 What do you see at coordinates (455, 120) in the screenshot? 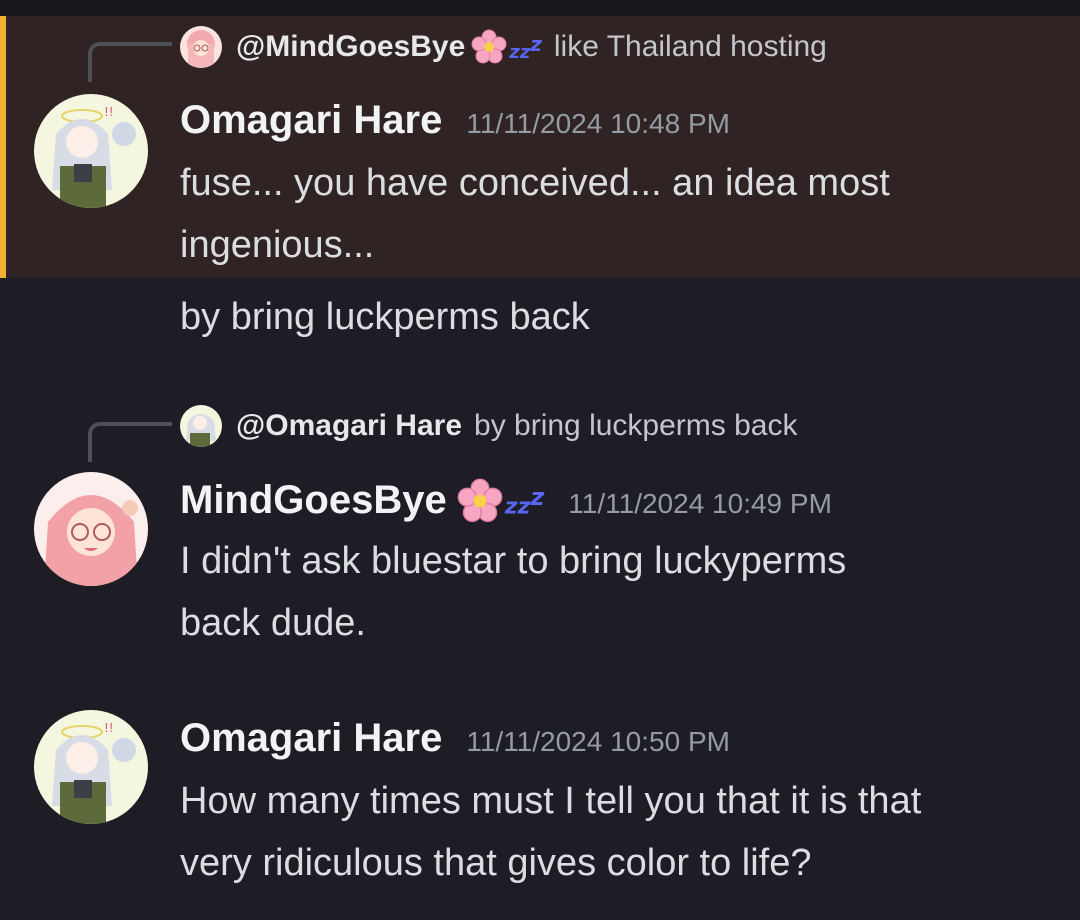
I see `message-header: Omagari Hare 11/11/2024 10:48 PM` at bounding box center [455, 120].